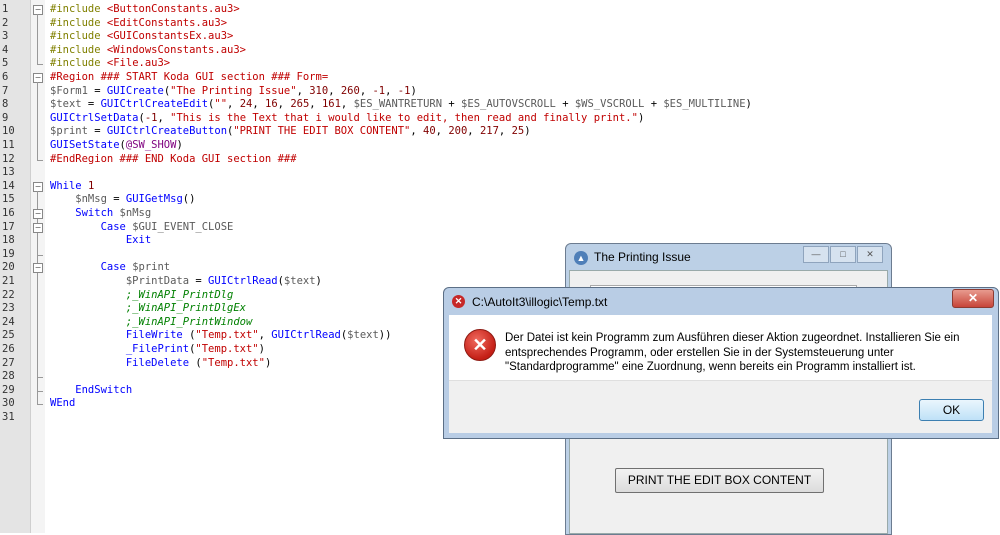 Image resolution: width=1000 pixels, height=535 pixels. I want to click on code-token: ;_WinAPI_PrintDlgEx, so click(148, 308).